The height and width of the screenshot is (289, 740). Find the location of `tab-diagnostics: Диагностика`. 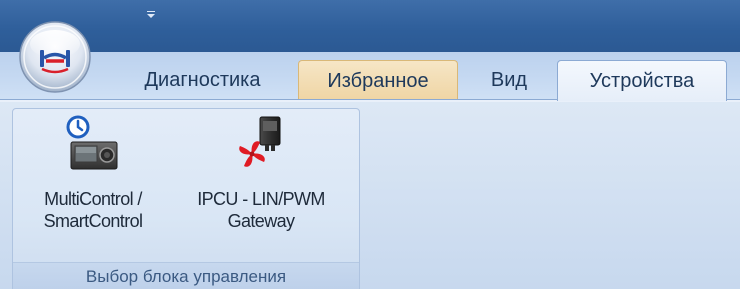

tab-diagnostics: Диагностика is located at coordinates (202, 80).